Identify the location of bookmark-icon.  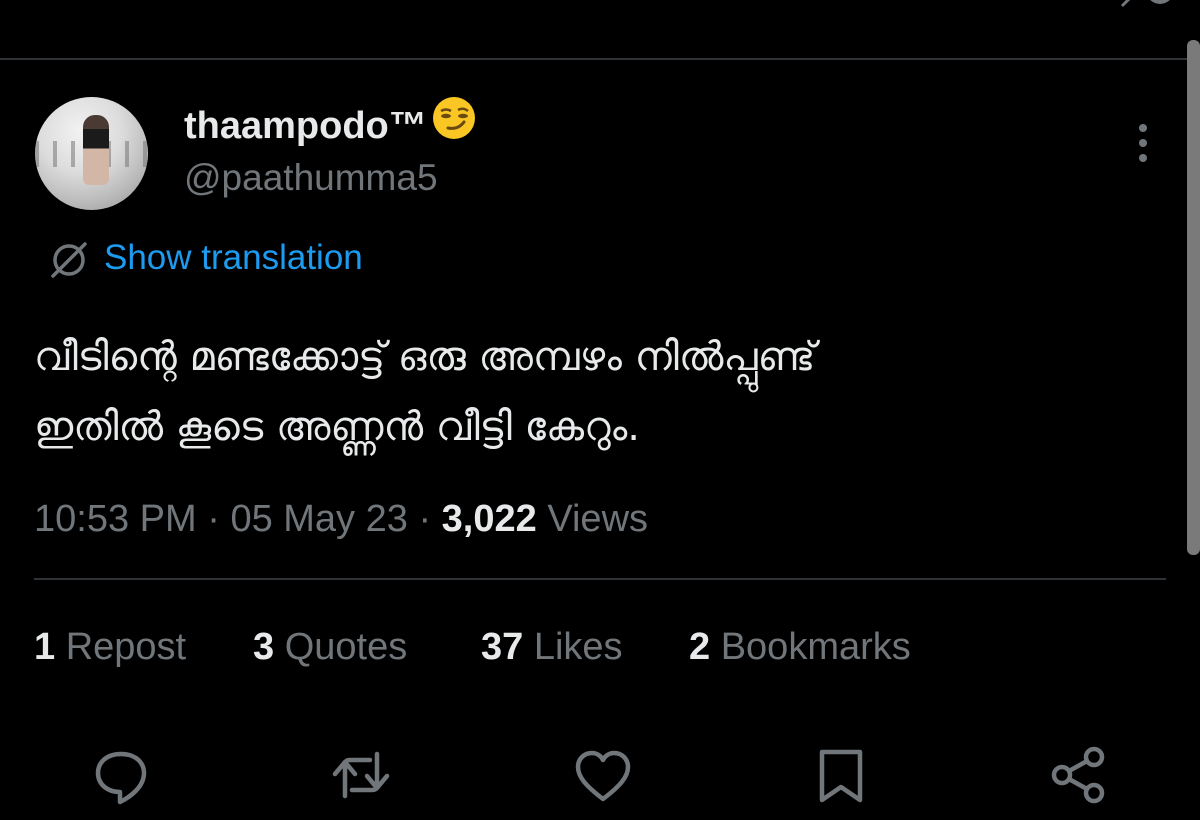
(841, 775).